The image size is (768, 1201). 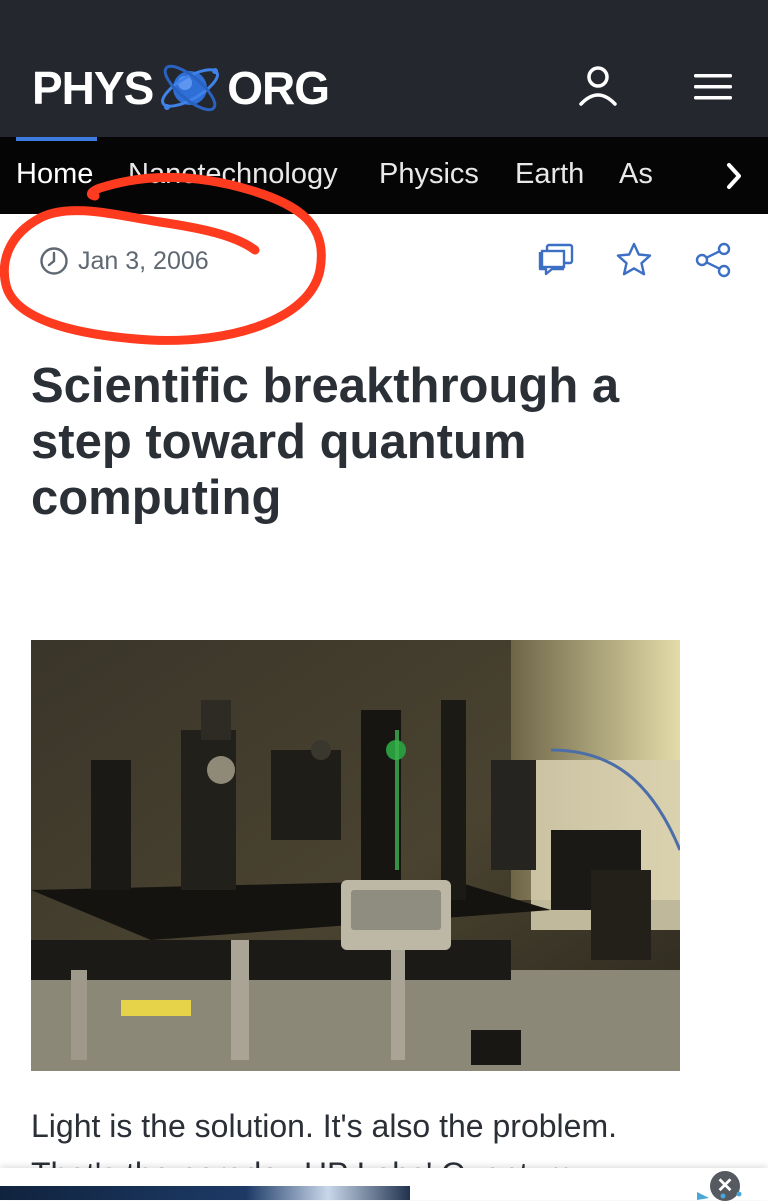 What do you see at coordinates (429, 174) in the screenshot?
I see `nav-item-physics: Physics` at bounding box center [429, 174].